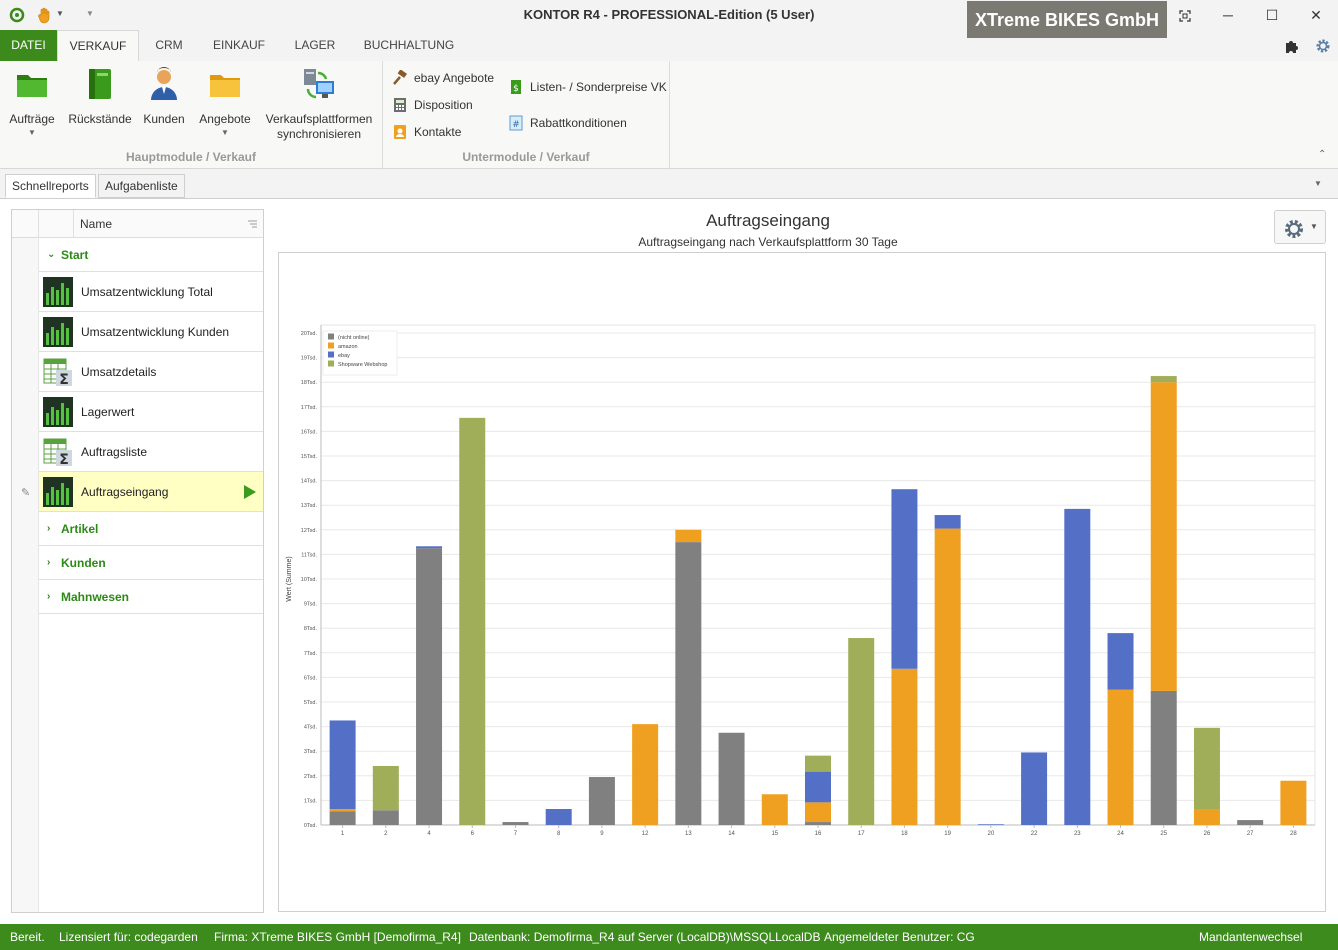 The height and width of the screenshot is (950, 1338). What do you see at coordinates (28, 45) in the screenshot?
I see `tab-datei: DATEI` at bounding box center [28, 45].